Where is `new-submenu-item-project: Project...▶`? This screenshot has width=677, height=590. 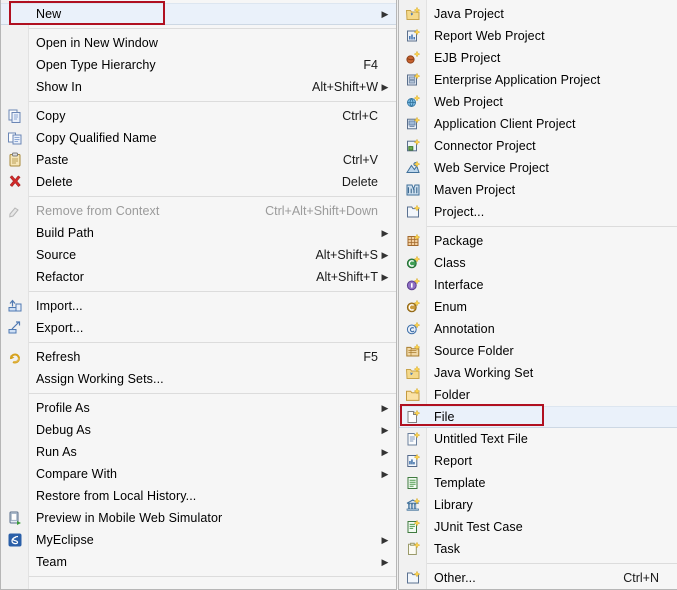
new-submenu-item-project: Project...▶ is located at coordinates (538, 212).